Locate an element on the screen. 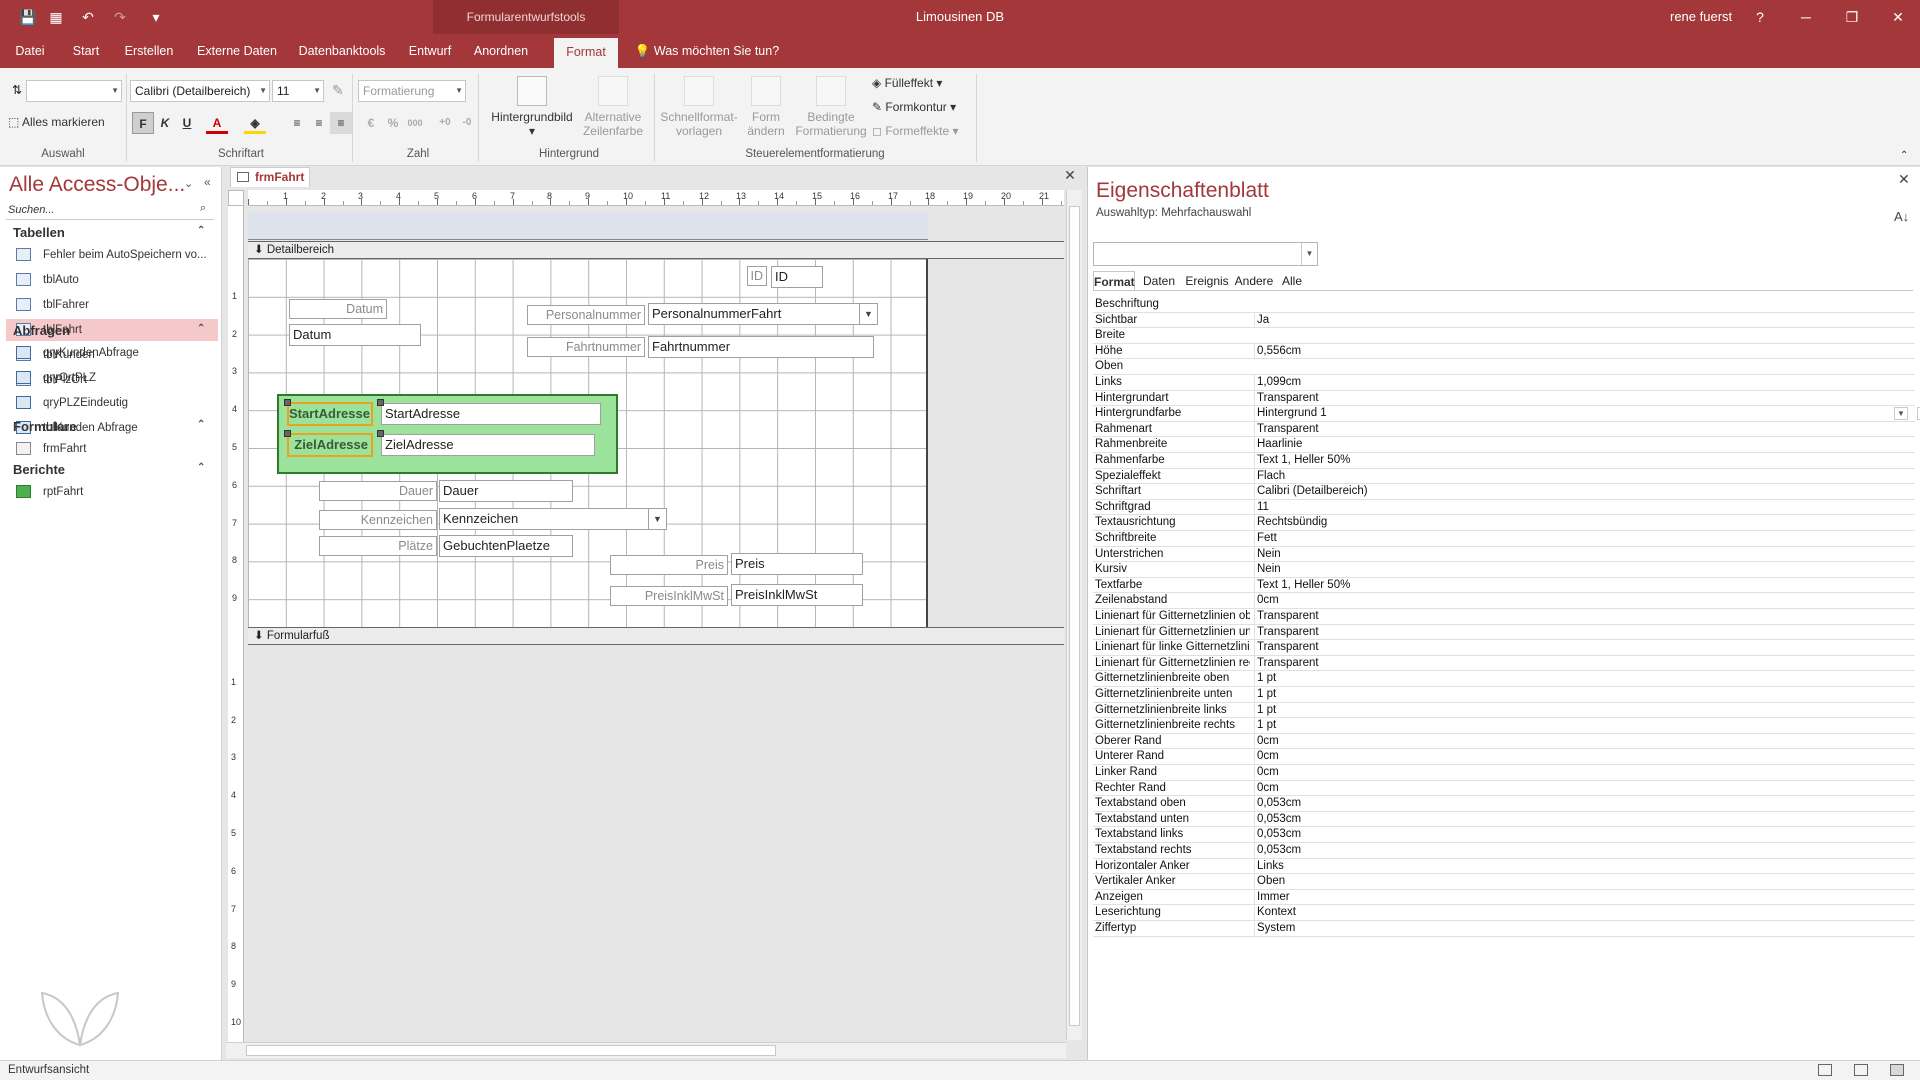 Image resolution: width=1920 pixels, height=1080 pixels. property-value: Calibri (Detailbereich) is located at coordinates (1582, 492).